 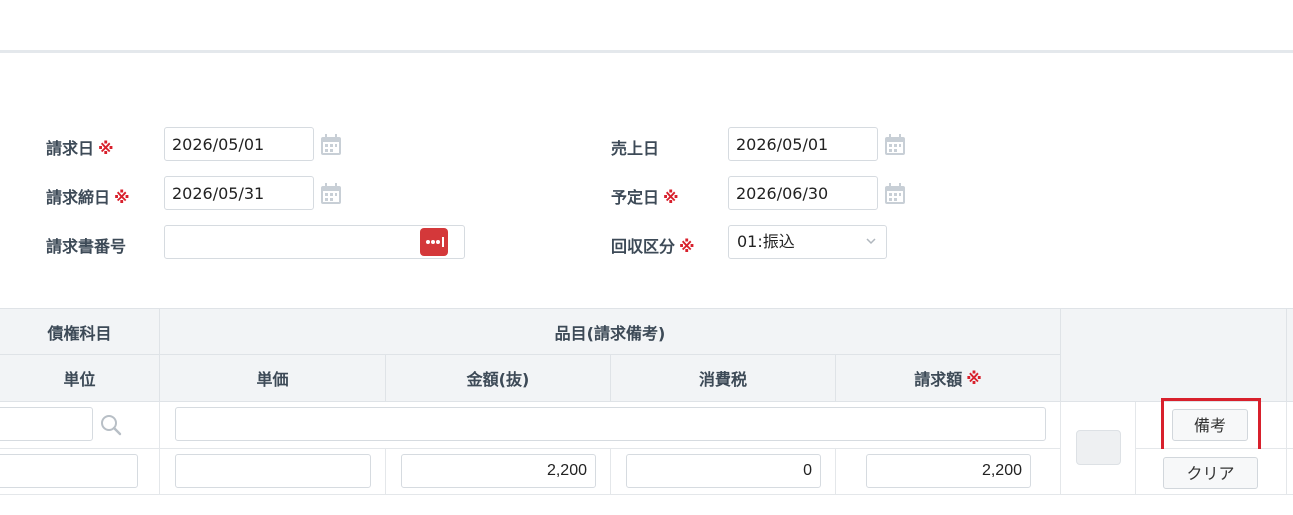 What do you see at coordinates (646, 51) in the screenshot?
I see `header-divider` at bounding box center [646, 51].